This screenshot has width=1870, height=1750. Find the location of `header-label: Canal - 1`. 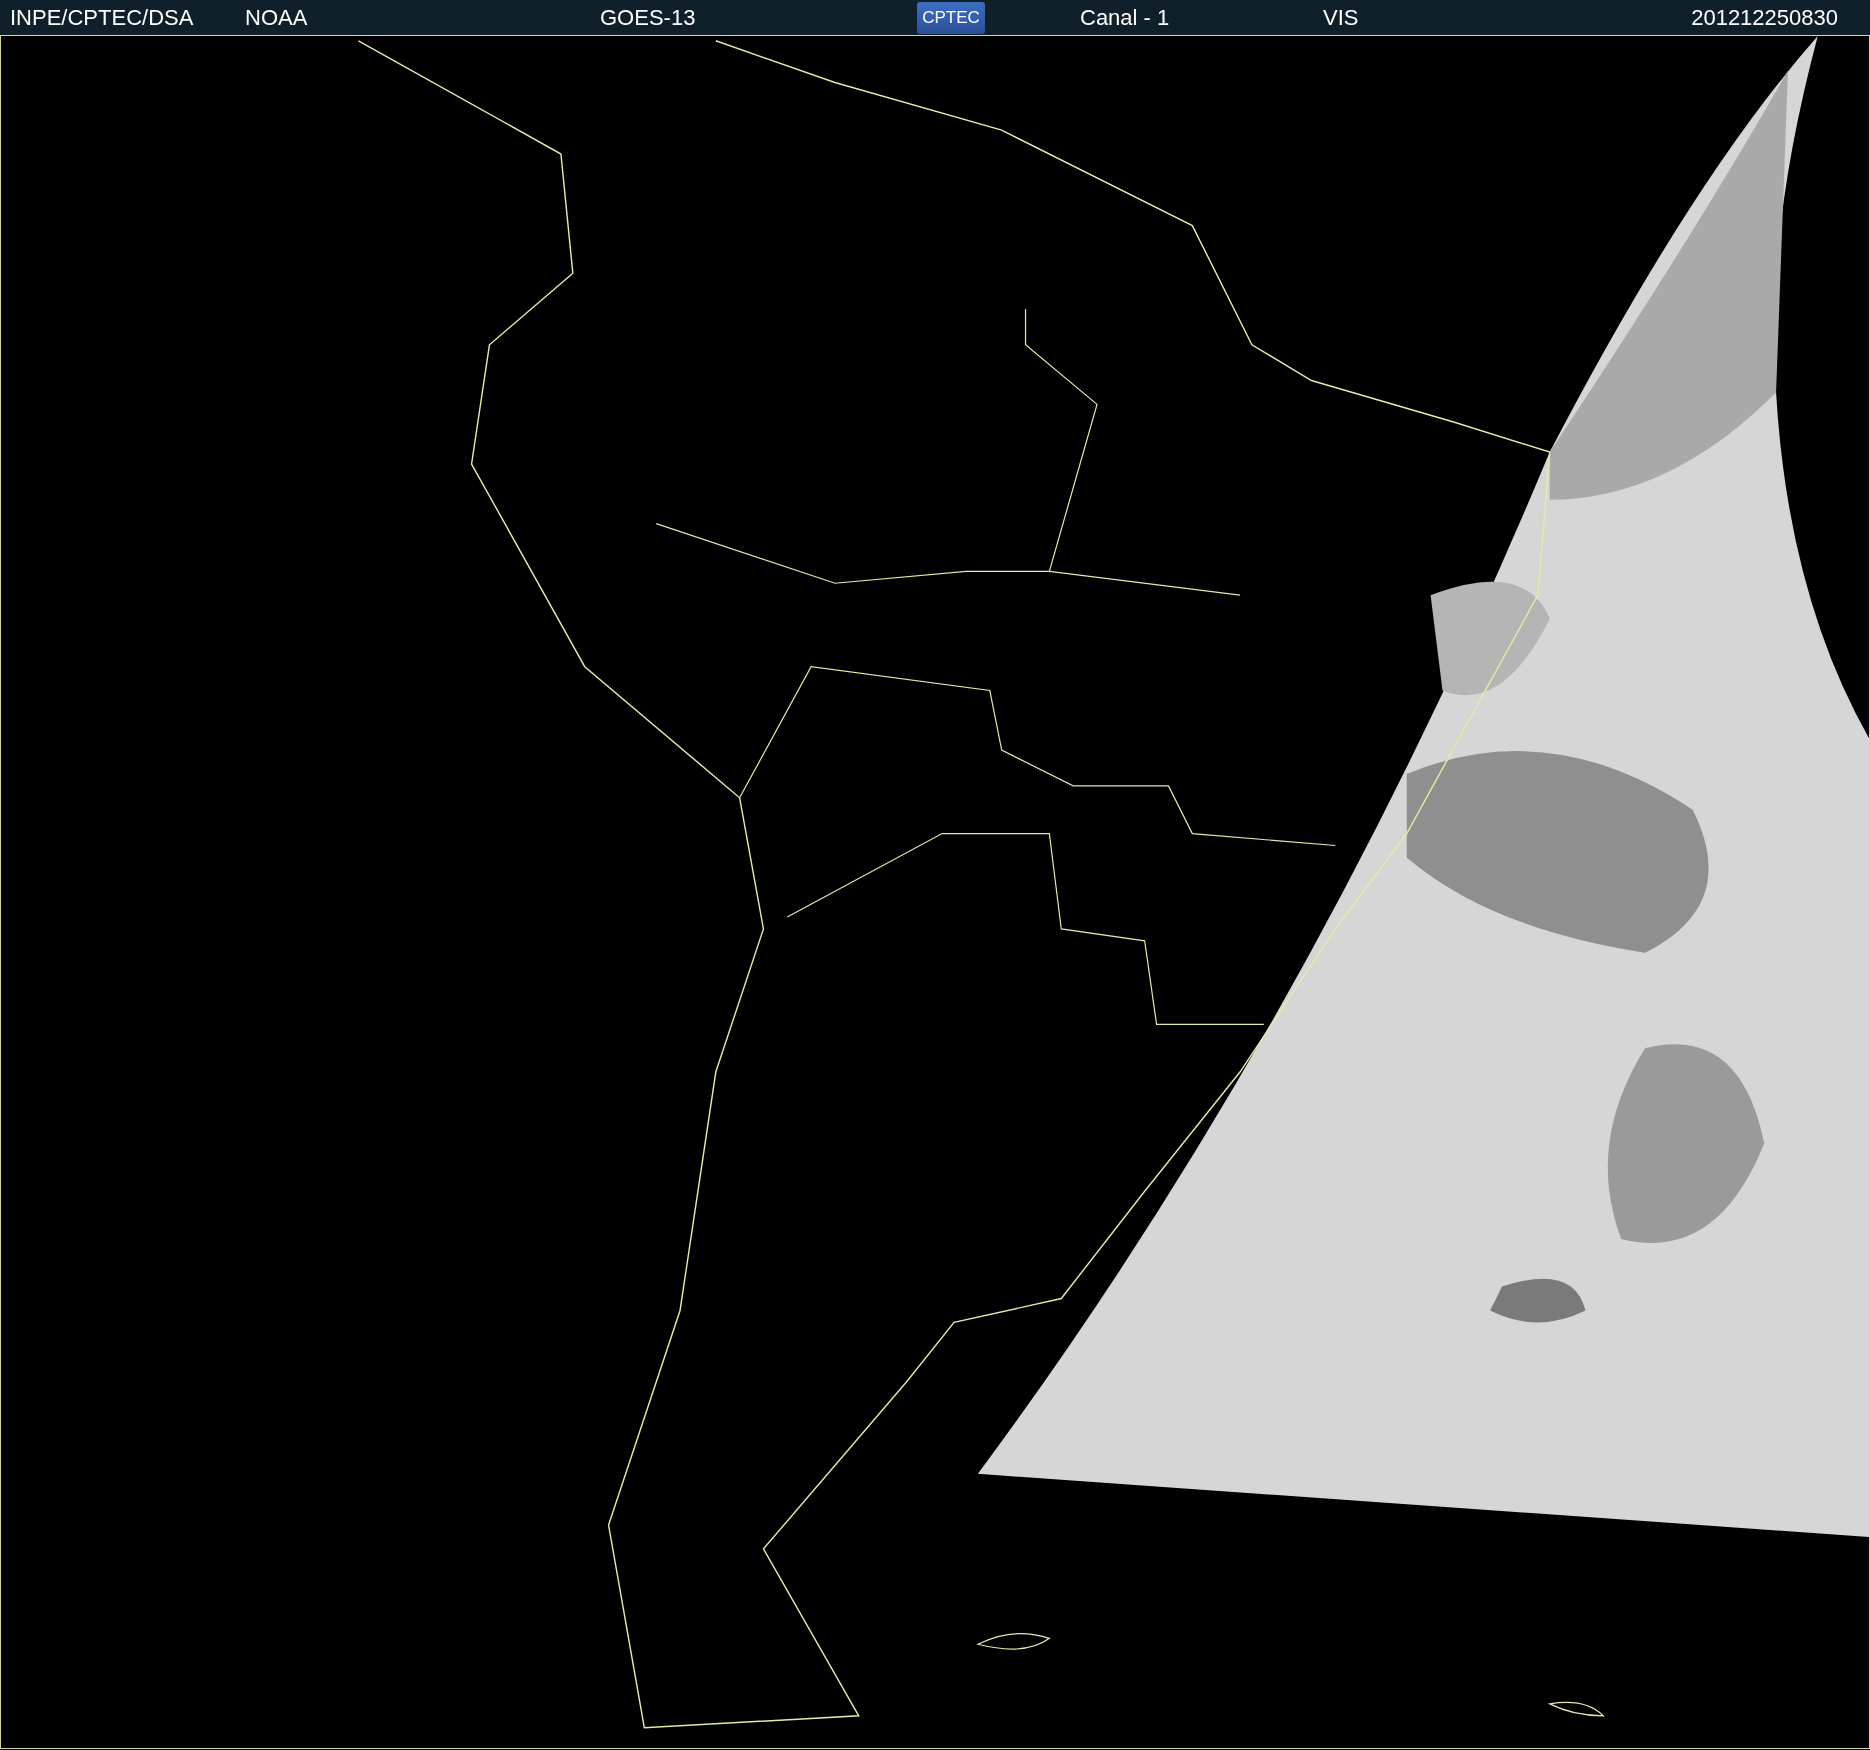

header-label: Canal - 1 is located at coordinates (1125, 17).